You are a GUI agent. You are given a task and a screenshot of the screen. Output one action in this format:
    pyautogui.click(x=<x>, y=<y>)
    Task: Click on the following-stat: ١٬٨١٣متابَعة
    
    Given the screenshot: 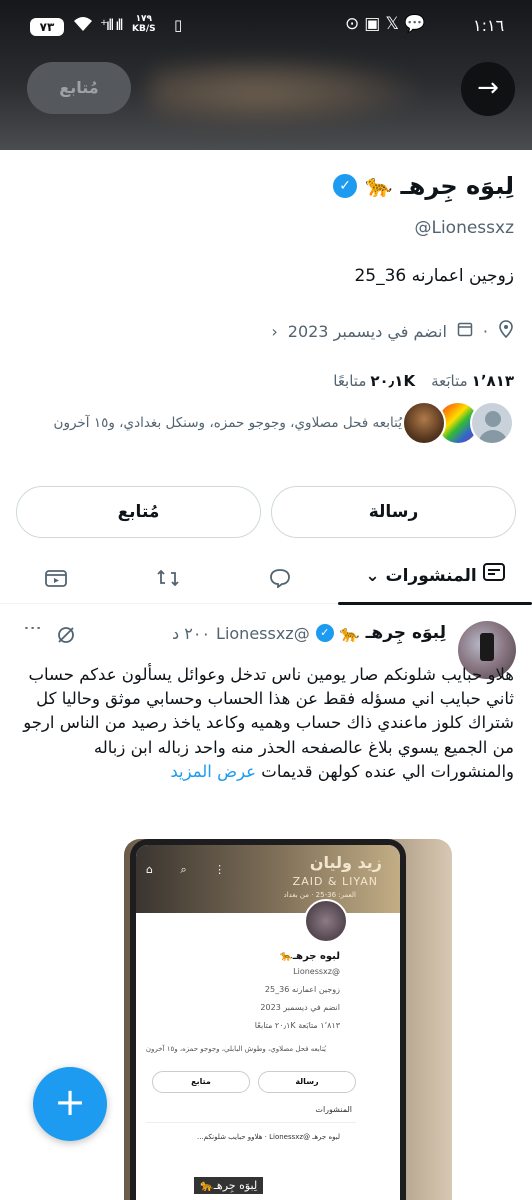 What is the action you would take?
    pyautogui.click(x=472, y=381)
    